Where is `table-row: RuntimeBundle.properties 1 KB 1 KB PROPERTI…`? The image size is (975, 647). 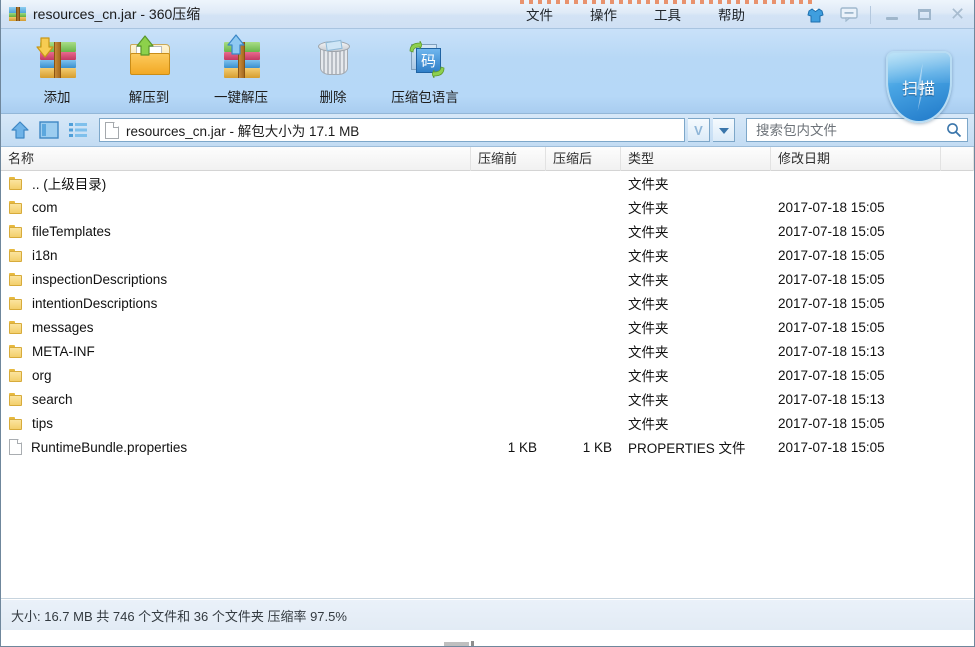
table-row: RuntimeBundle.properties 1 KB 1 KB PROPERTI… is located at coordinates (487, 447).